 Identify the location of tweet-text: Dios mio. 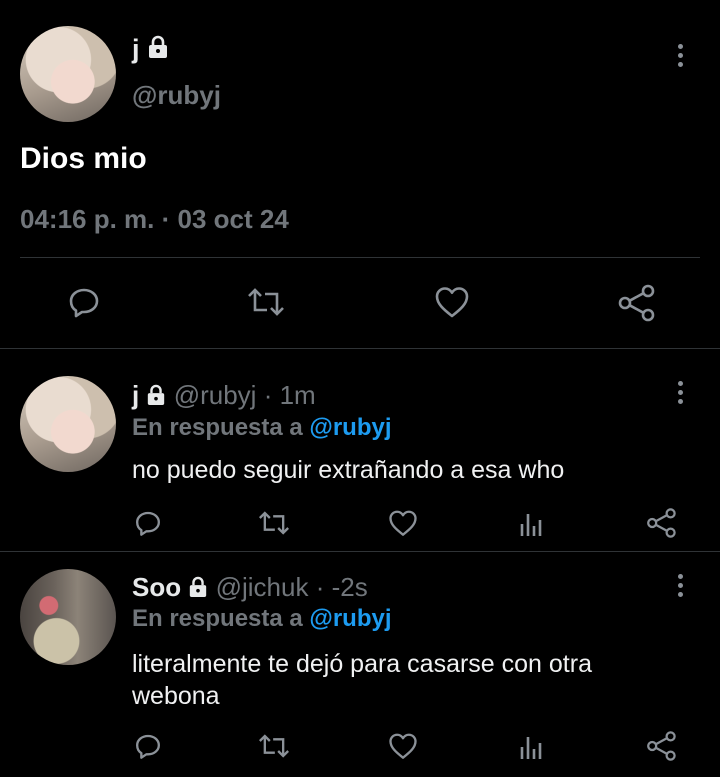
(83, 158).